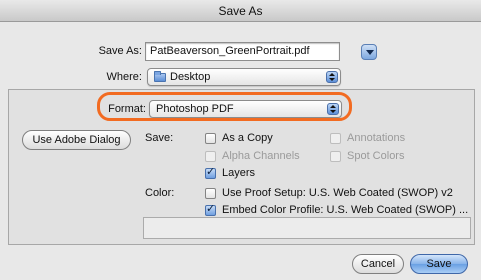 The image size is (481, 280). Describe the element at coordinates (160, 193) in the screenshot. I see `color-options-label: Color:` at that location.